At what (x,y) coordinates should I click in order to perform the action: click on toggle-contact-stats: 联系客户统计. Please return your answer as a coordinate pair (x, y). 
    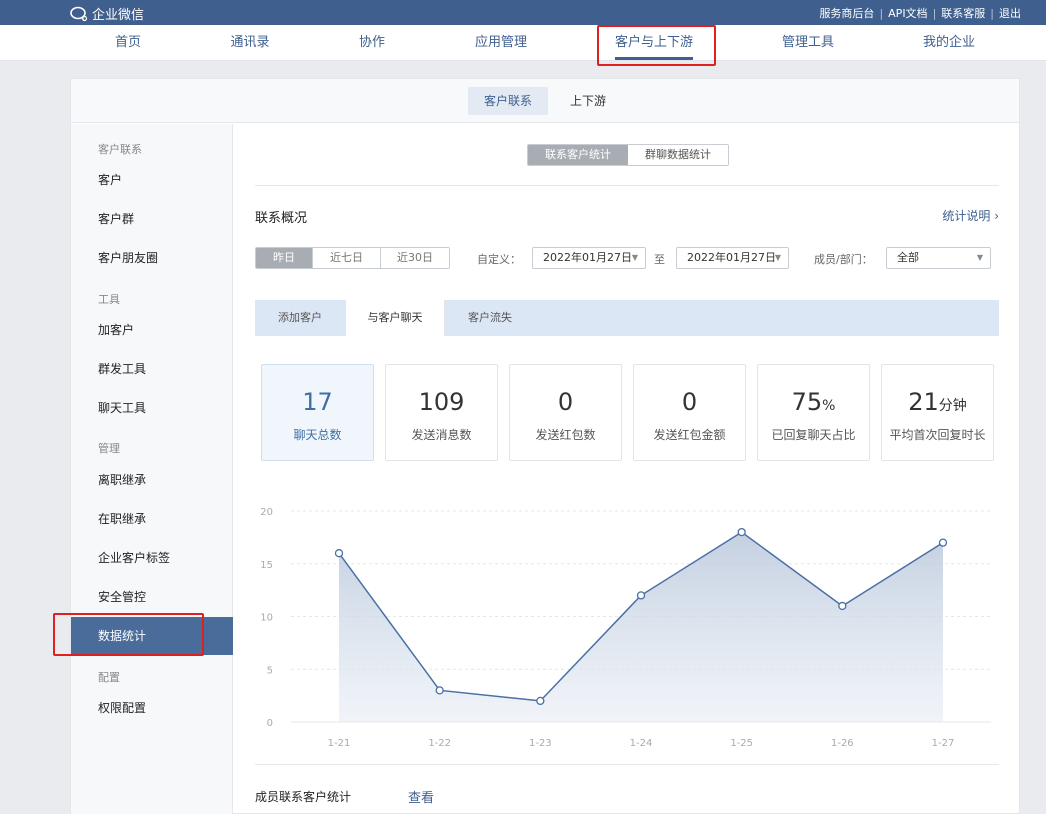
    Looking at the image, I should click on (578, 155).